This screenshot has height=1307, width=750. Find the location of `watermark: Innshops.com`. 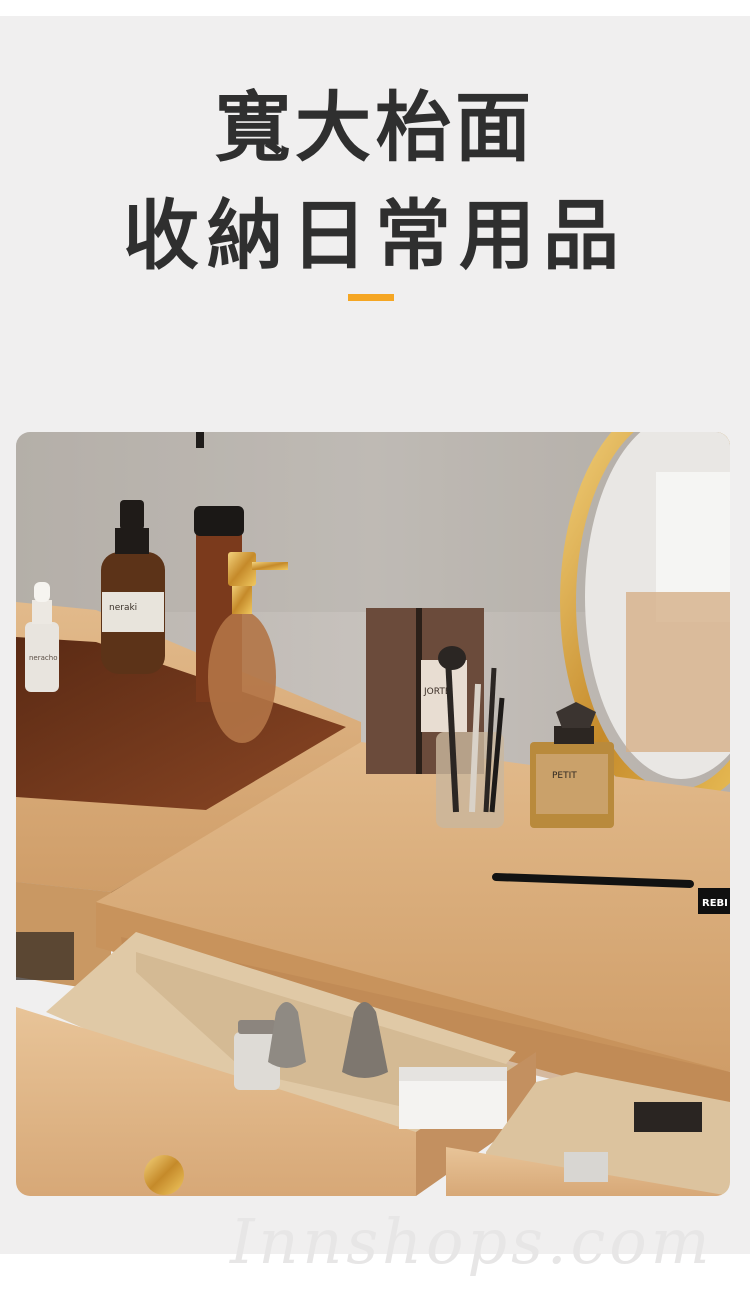

watermark: Innshops.com is located at coordinates (472, 1241).